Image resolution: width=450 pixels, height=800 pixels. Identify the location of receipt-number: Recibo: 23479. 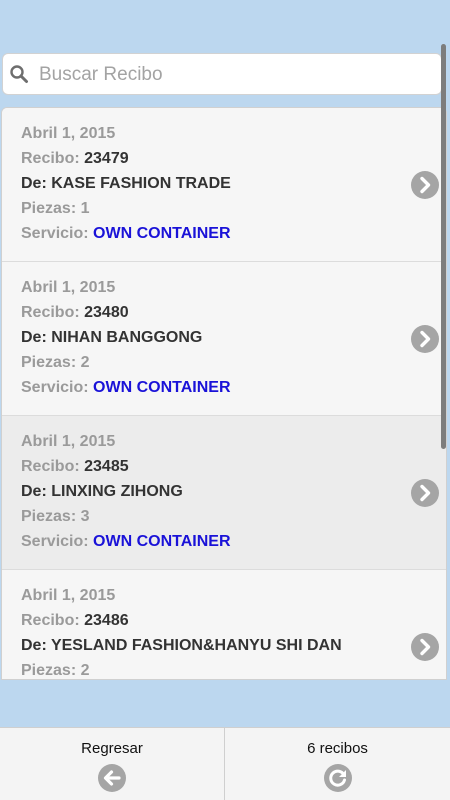
(75, 159).